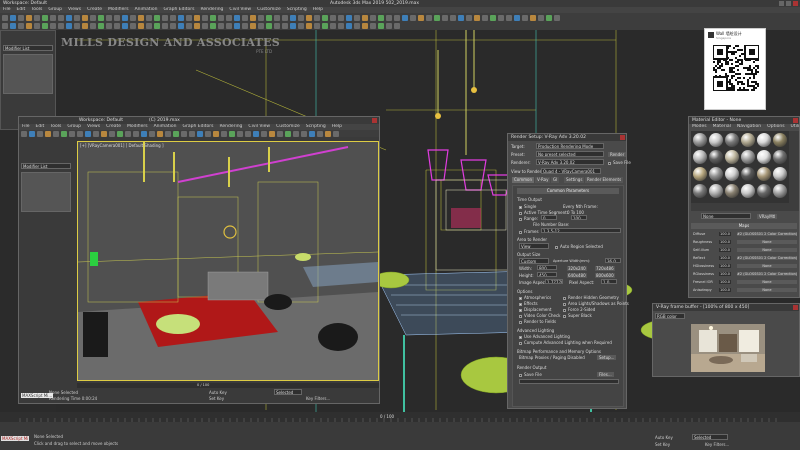  Describe the element at coordinates (596, 303) in the screenshot. I see `opt-area-lights: Area Lights/Shadows as Points` at that location.